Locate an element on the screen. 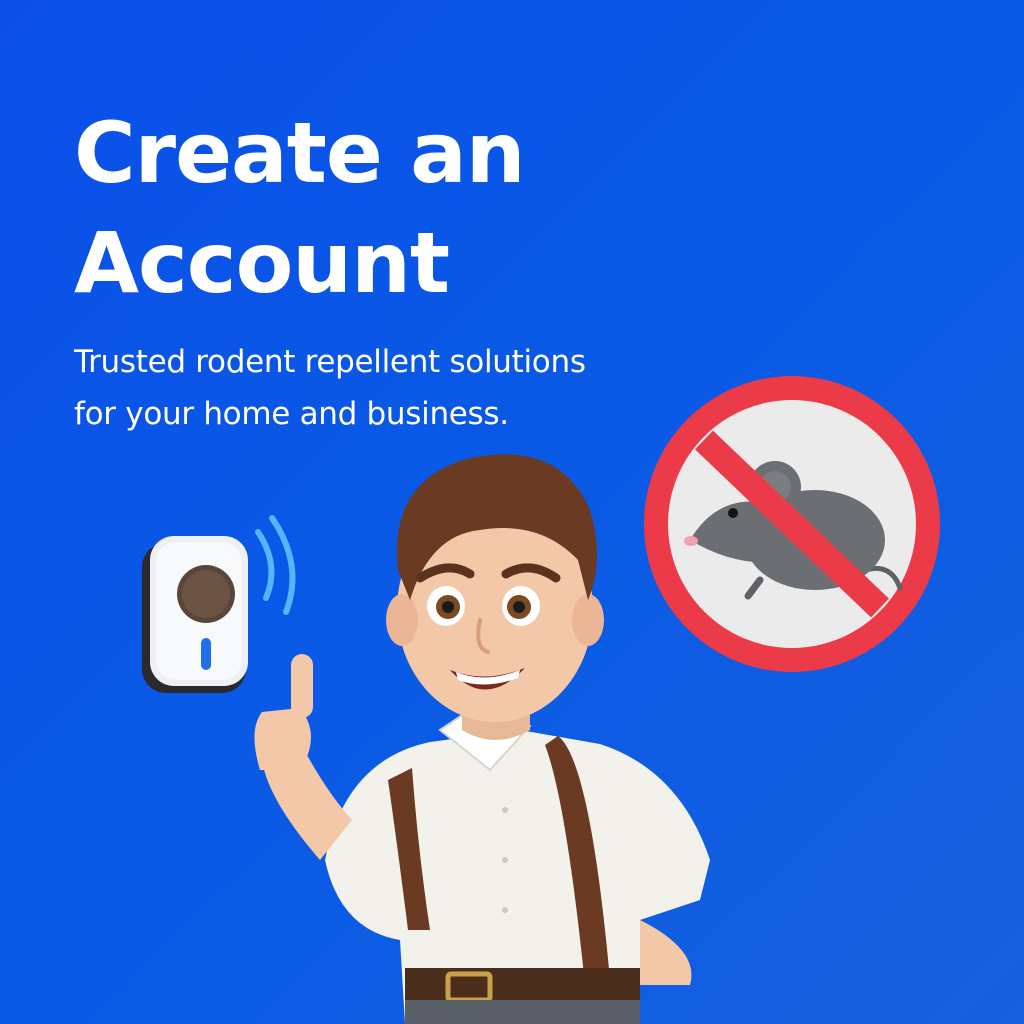 The image size is (1024, 1024). repeller-device-icon is located at coordinates (195, 614).